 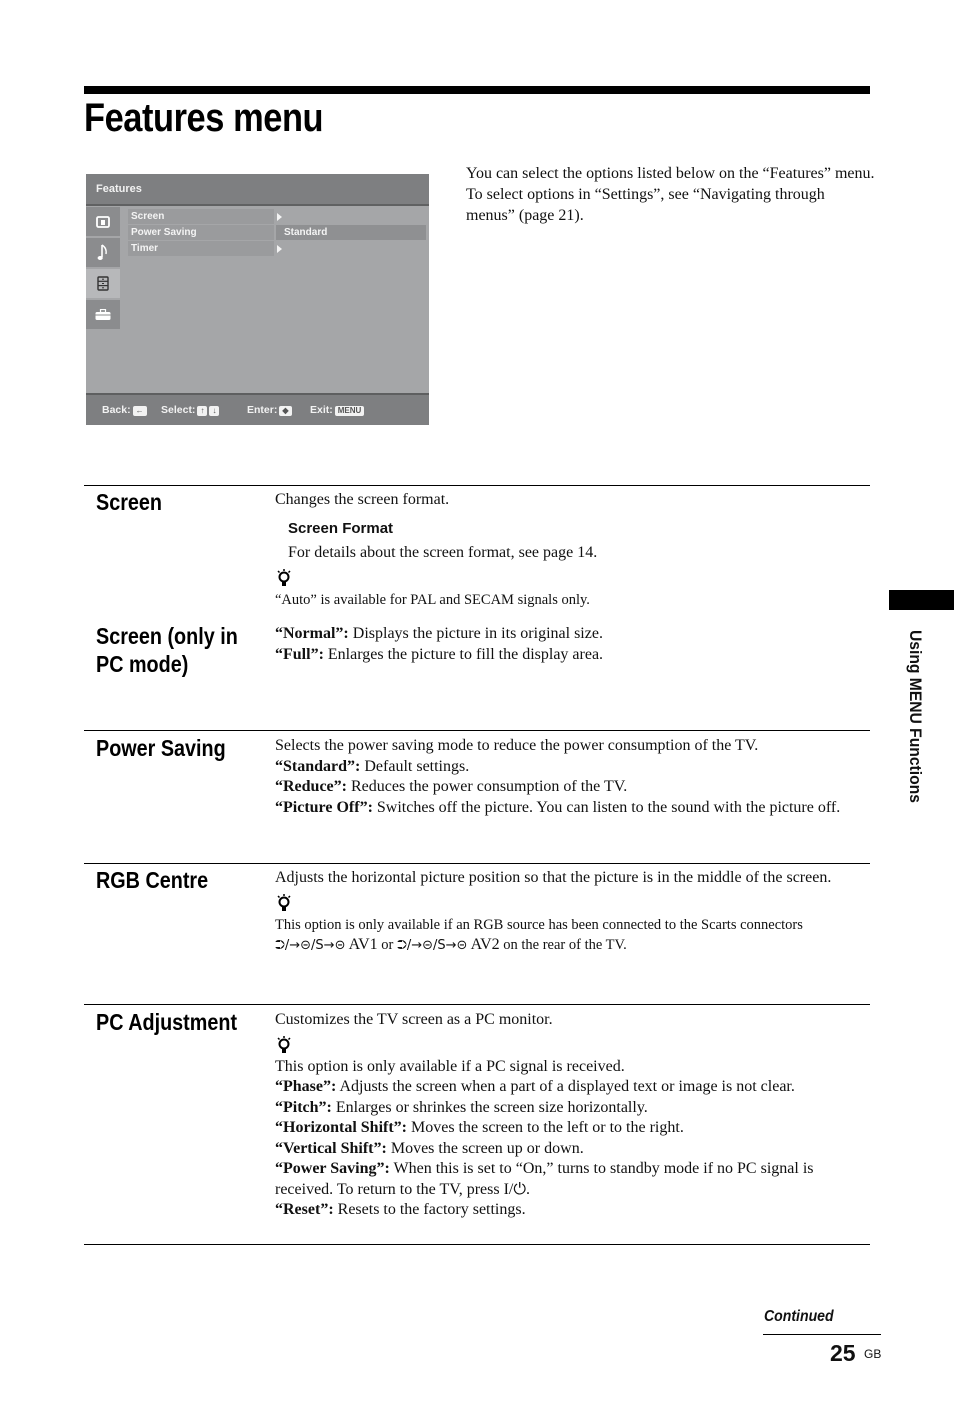 I want to click on continued-label: Continued, so click(x=799, y=1316).